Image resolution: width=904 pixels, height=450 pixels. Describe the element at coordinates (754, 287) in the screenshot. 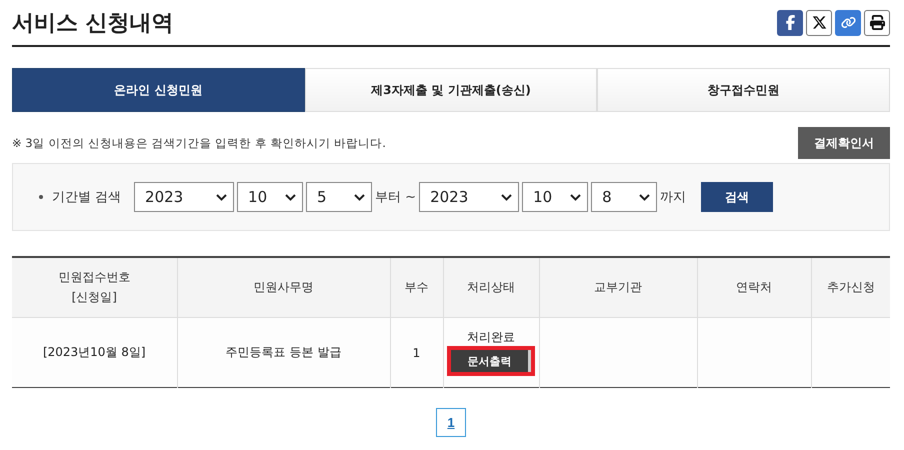

I see `column-header: 연락처` at that location.